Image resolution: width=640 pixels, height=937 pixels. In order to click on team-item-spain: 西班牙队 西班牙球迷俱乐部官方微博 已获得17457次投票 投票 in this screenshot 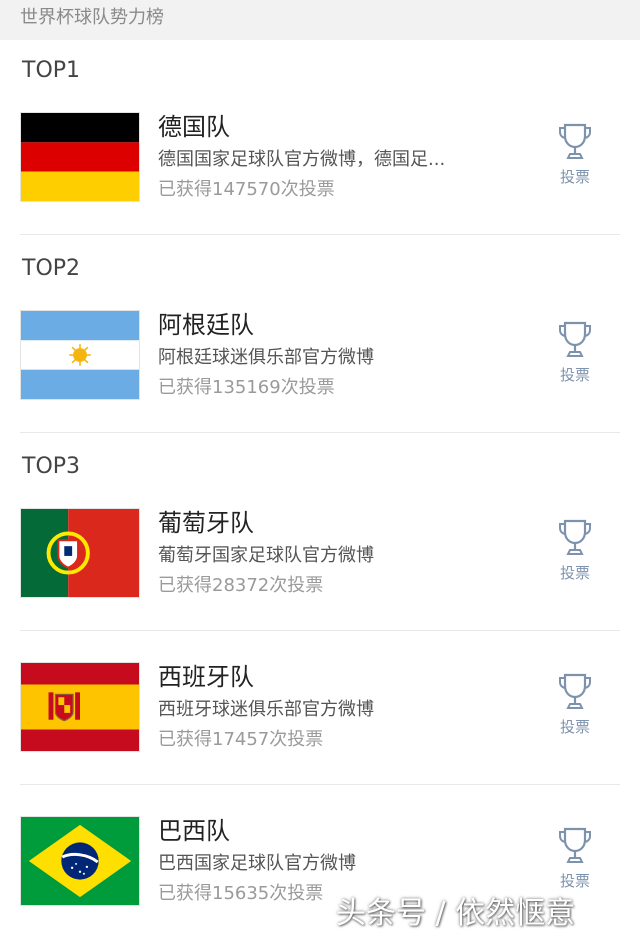, I will do `click(320, 722)`.